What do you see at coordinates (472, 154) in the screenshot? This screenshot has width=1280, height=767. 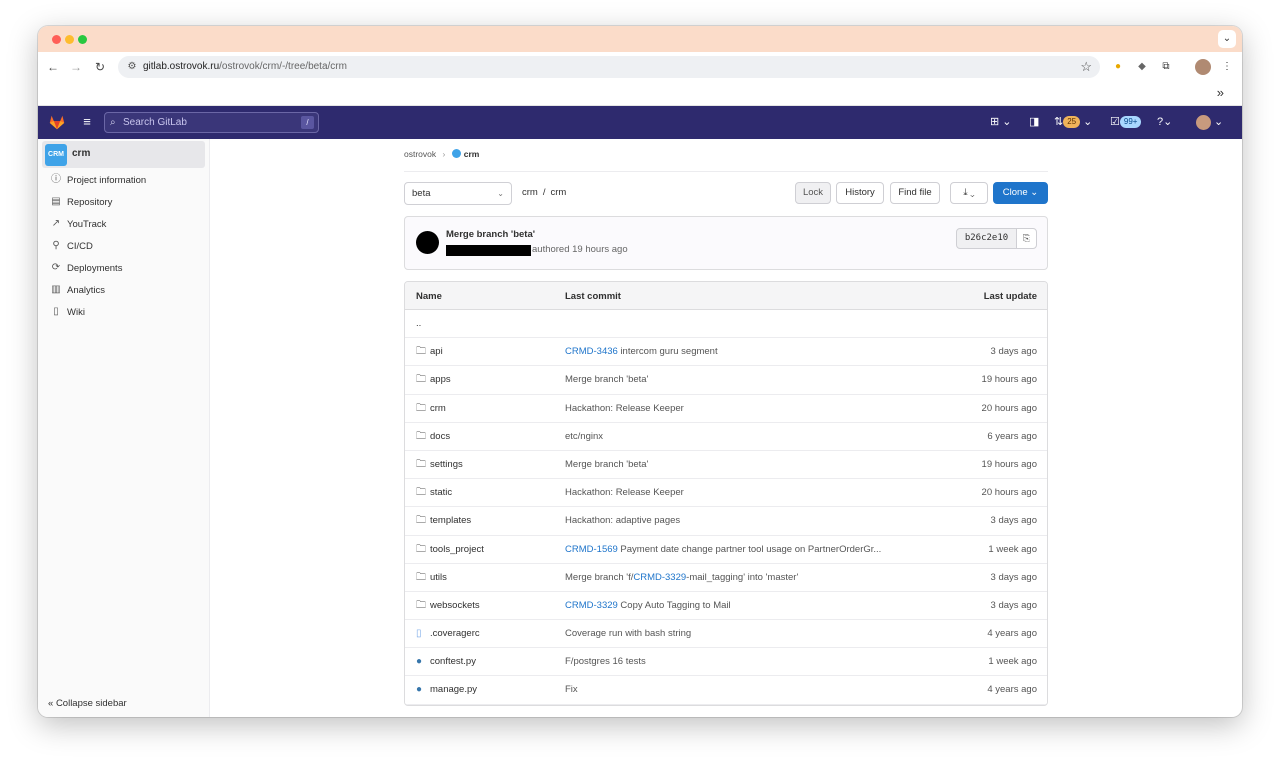 I see `breadcrumb-project-link: crm` at bounding box center [472, 154].